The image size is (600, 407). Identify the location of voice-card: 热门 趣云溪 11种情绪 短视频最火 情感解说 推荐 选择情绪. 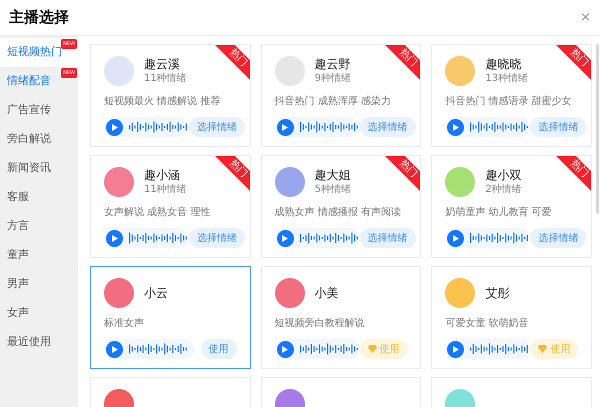
(170, 95).